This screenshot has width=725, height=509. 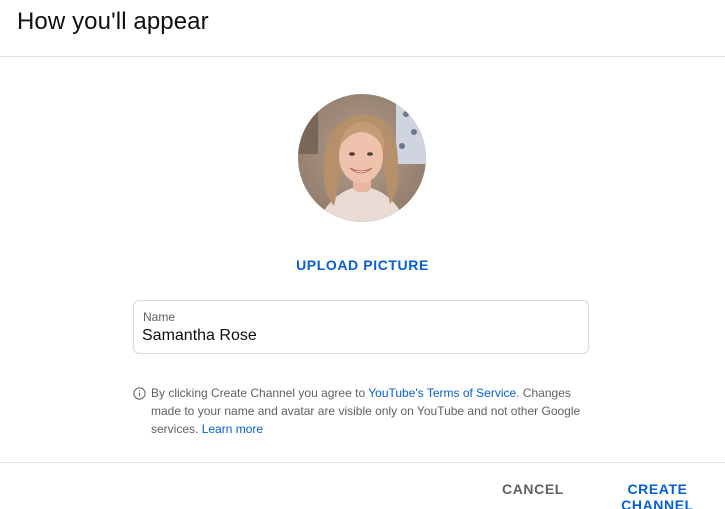 I want to click on name-input, so click(x=357, y=336).